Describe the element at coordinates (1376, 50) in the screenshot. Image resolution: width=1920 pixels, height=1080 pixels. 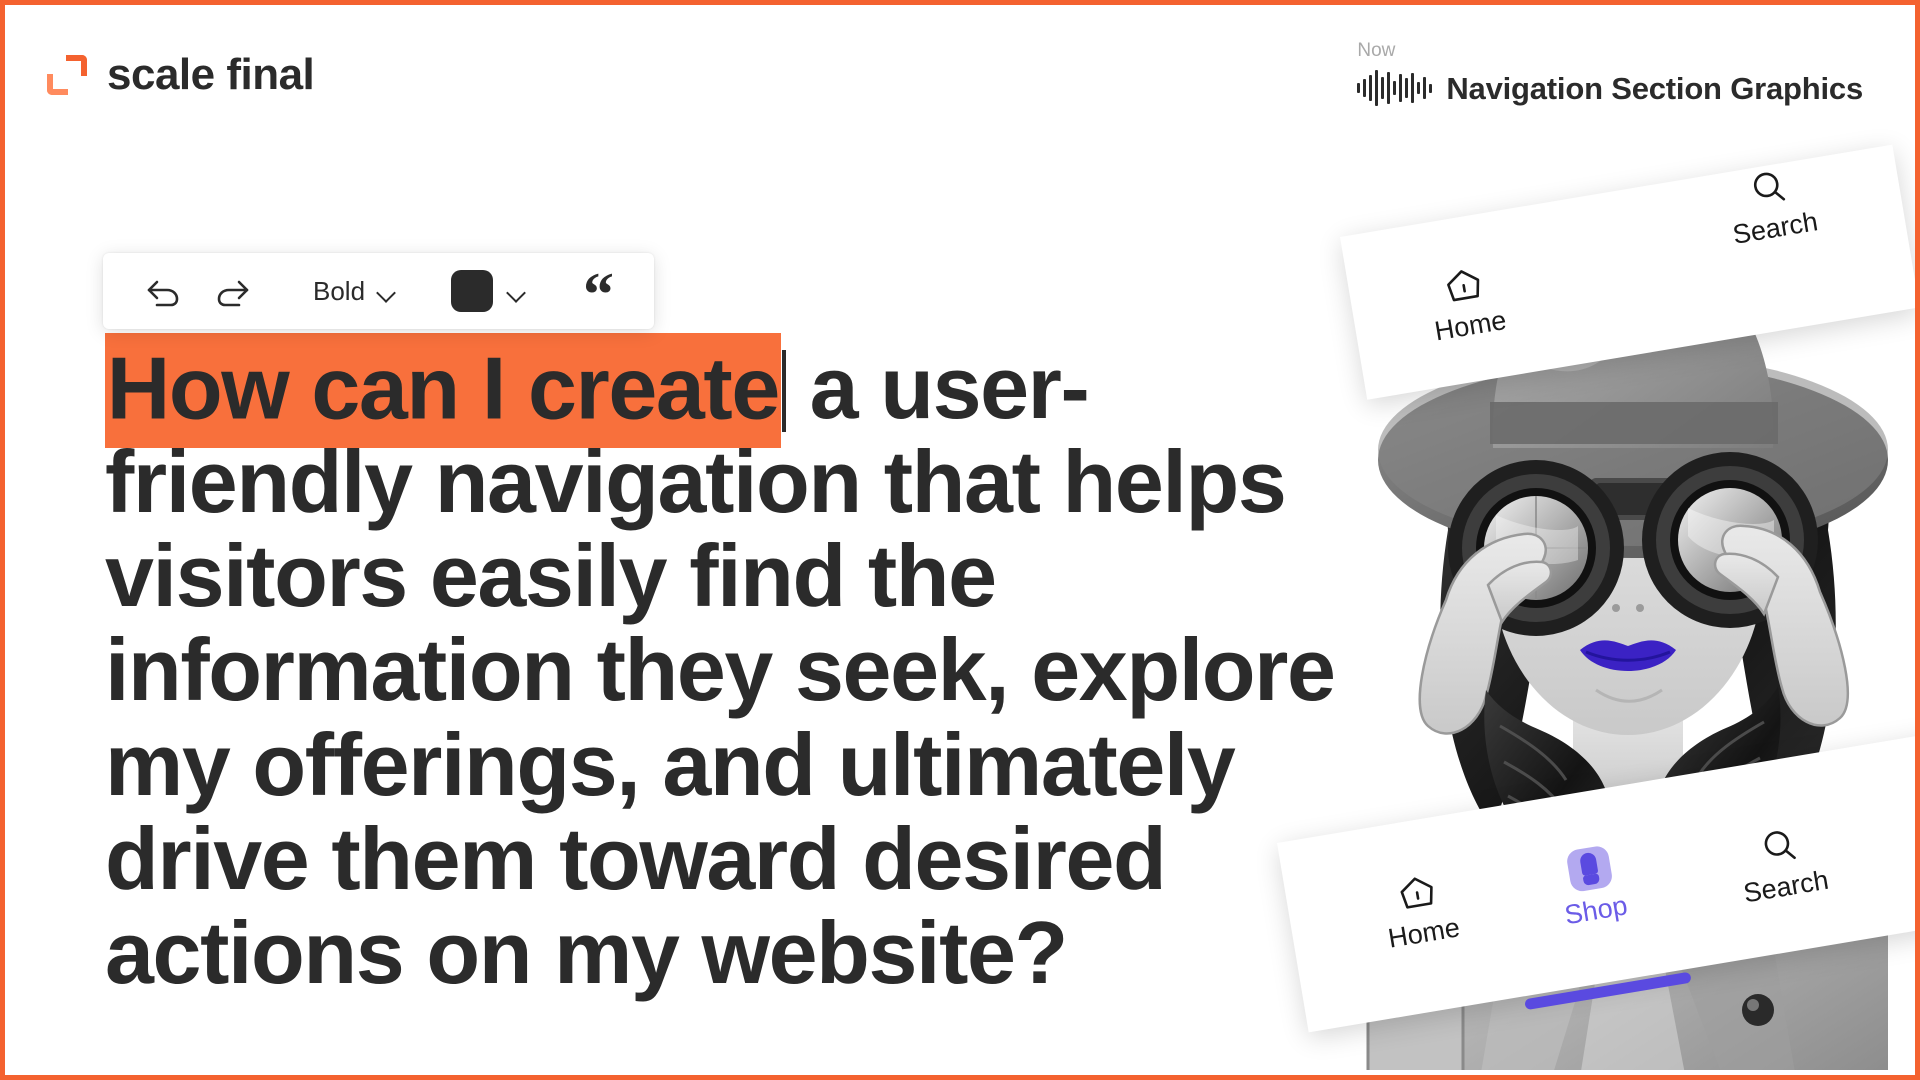
I see `now-playing-label: Now` at that location.